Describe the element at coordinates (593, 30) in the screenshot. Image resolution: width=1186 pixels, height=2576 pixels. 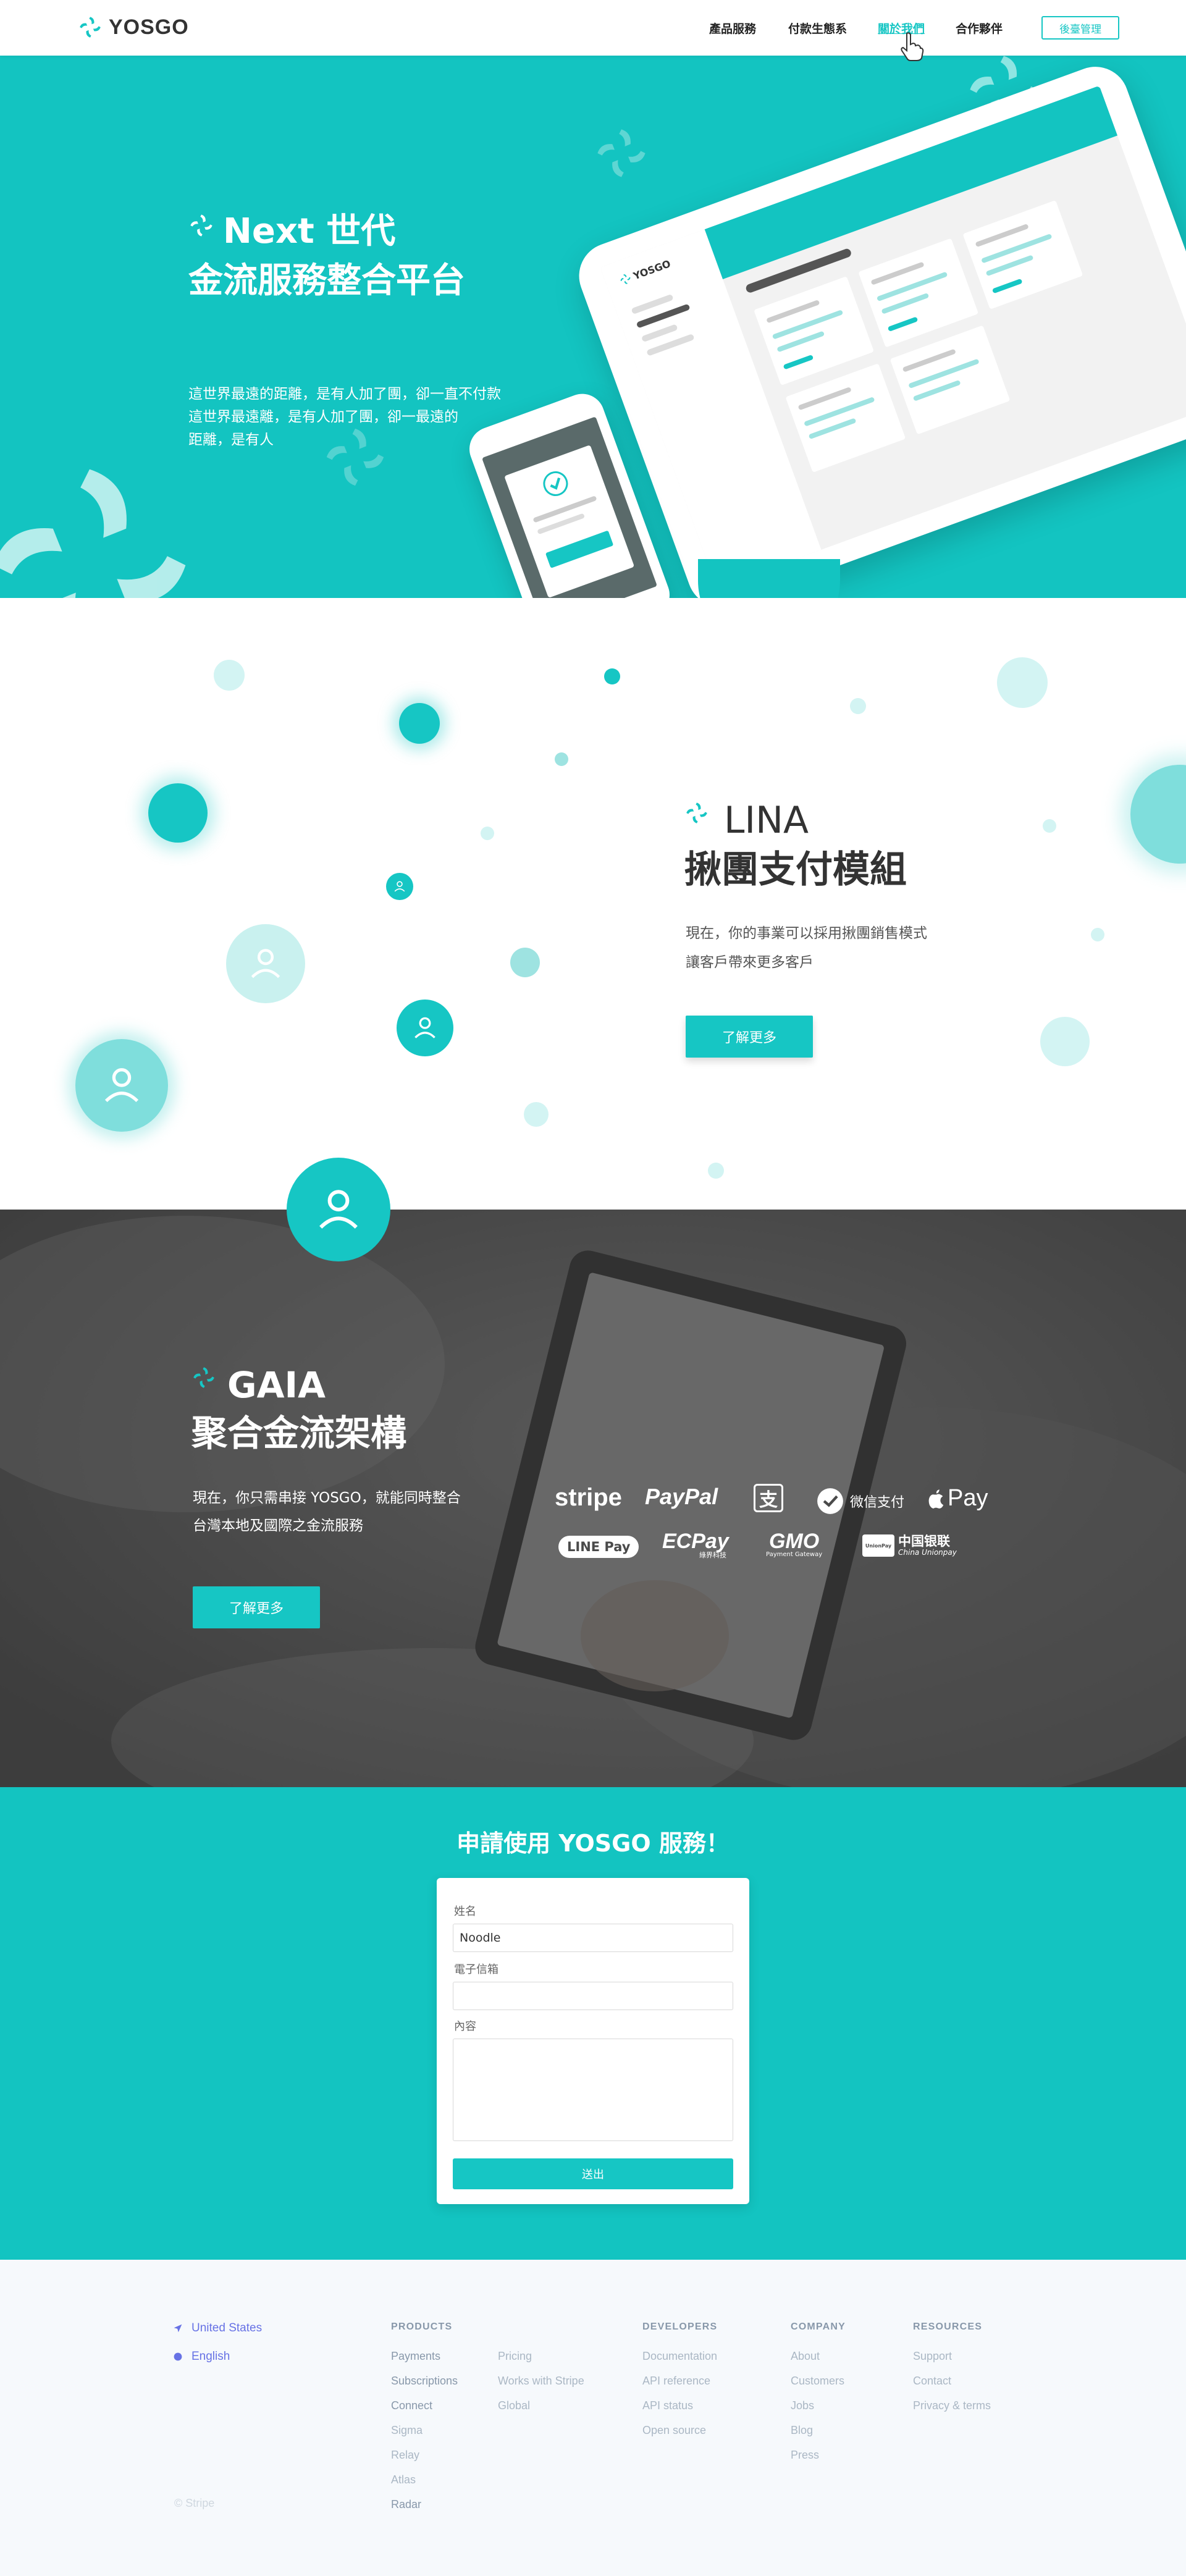
I see `top-navbar: YOSGO 產品服務 付款生態系 關於我們 合作夥伴 後臺管理` at that location.